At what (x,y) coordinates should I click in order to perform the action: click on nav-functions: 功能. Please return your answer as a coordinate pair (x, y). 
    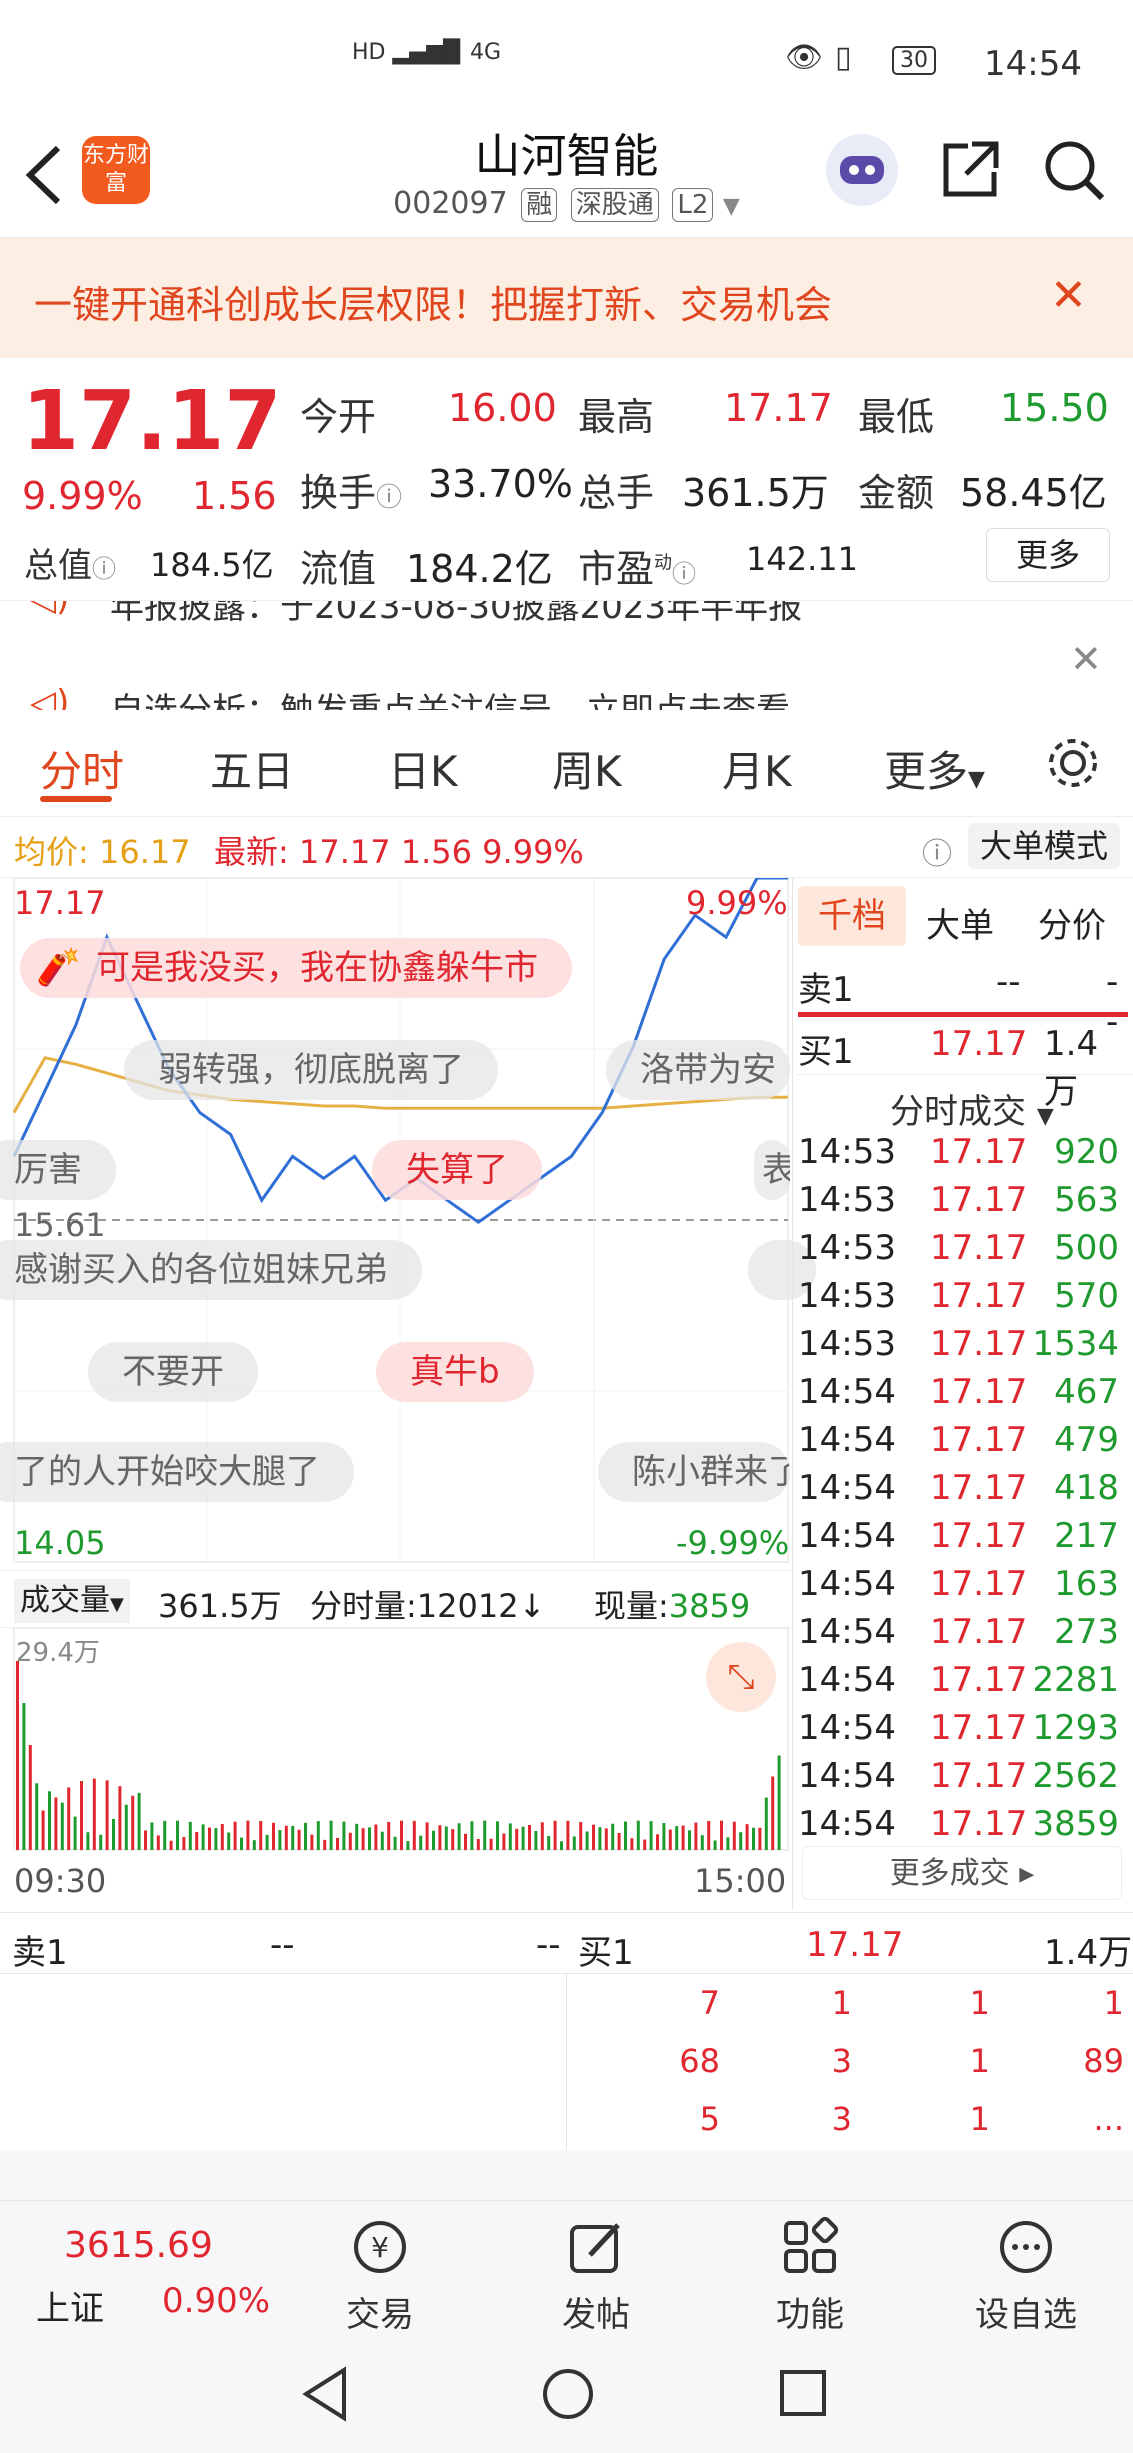
    Looking at the image, I should click on (810, 2311).